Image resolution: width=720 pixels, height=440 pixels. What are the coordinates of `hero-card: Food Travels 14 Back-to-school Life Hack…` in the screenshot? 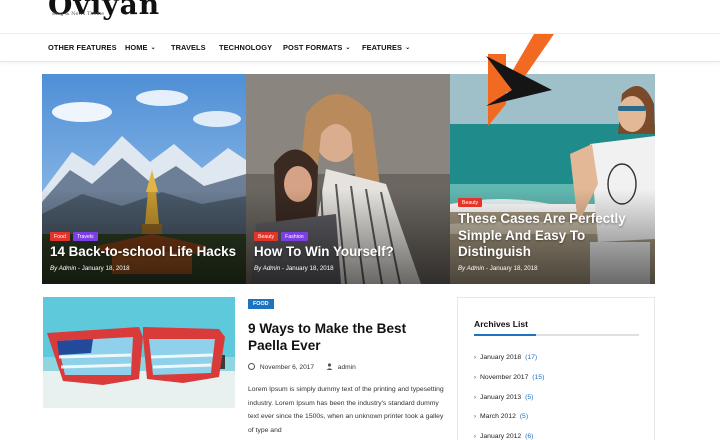 It's located at (144, 179).